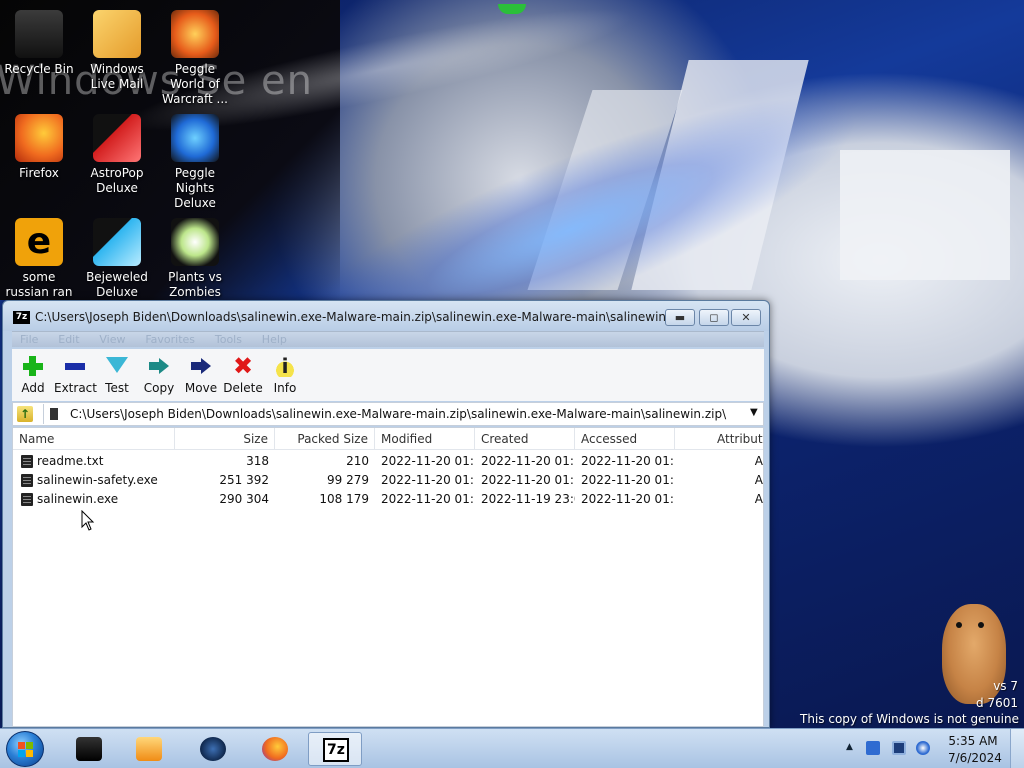 Image resolution: width=1024 pixels, height=768 pixels. I want to click on taskbar-item-globe, so click(213, 749).